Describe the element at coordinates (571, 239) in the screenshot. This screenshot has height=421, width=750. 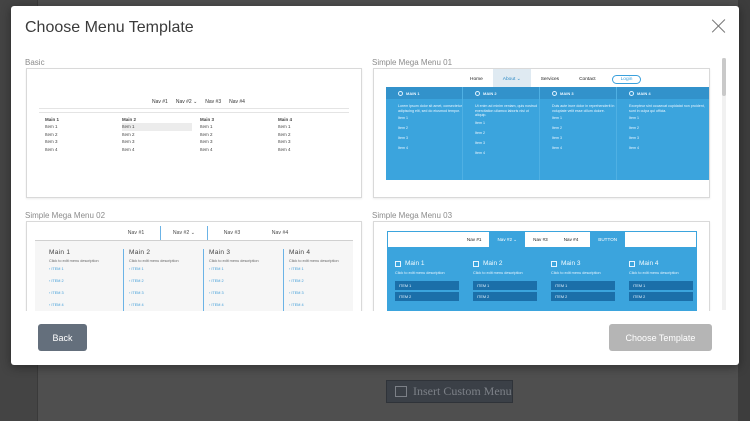
I see `mega03-nav-item: Nav #4` at that location.